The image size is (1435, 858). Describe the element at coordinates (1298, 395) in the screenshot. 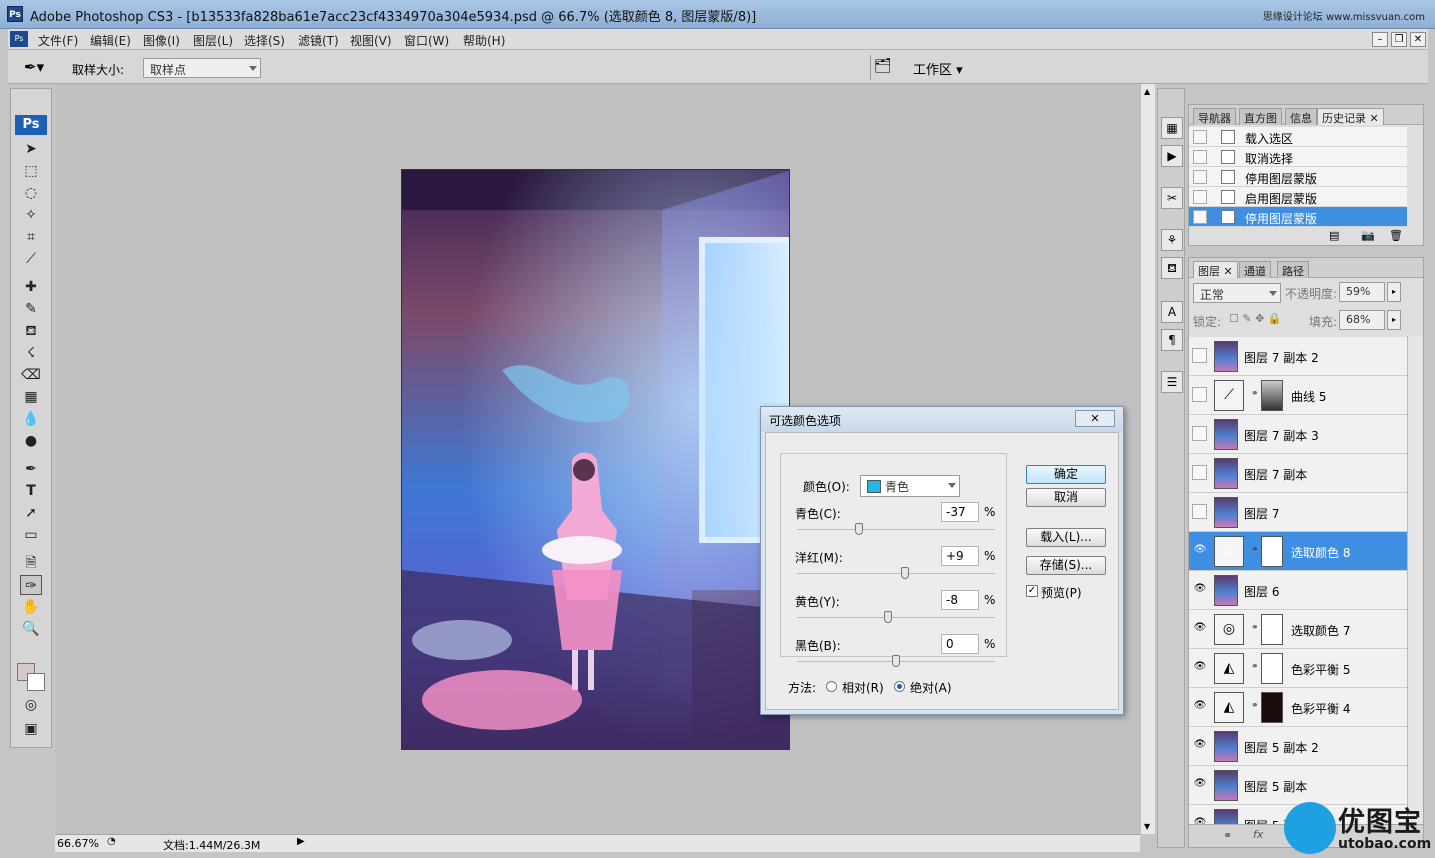

I see `layer-row: ⟋ ⚭ 曲线 5` at that location.